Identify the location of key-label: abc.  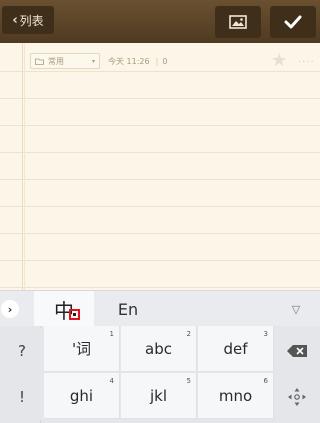
(158, 348).